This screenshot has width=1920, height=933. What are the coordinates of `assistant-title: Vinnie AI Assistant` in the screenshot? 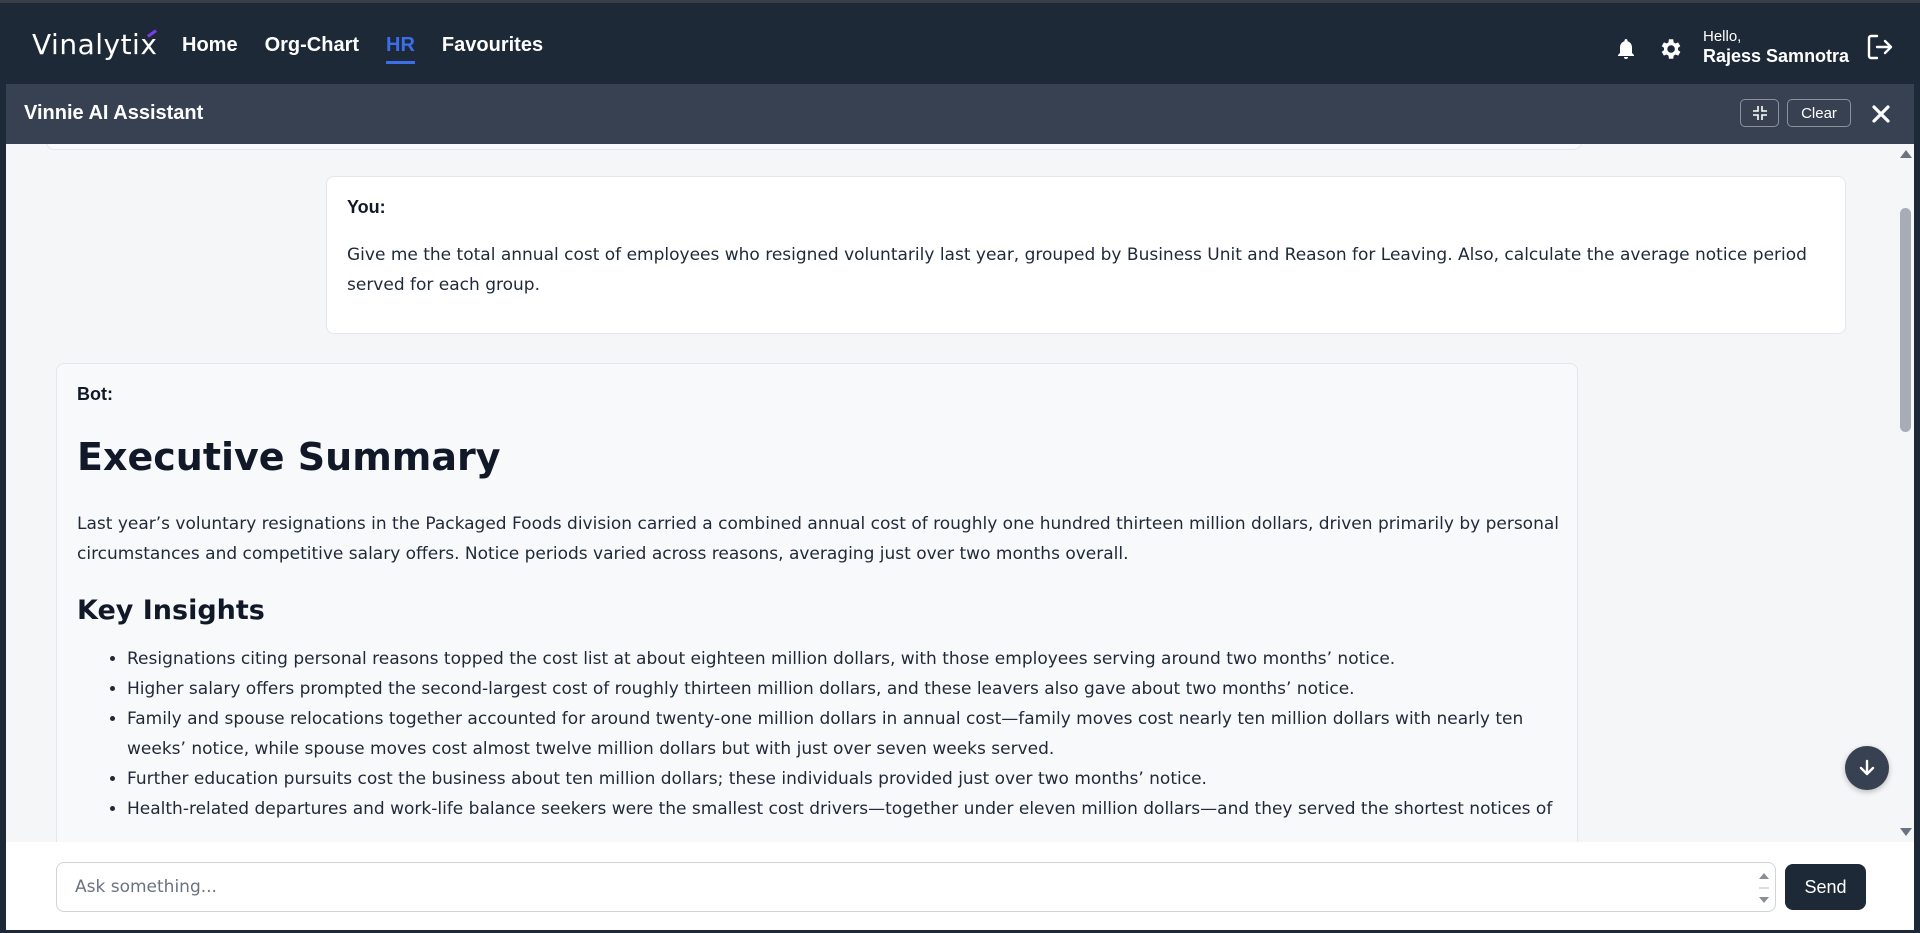 It's located at (114, 113).